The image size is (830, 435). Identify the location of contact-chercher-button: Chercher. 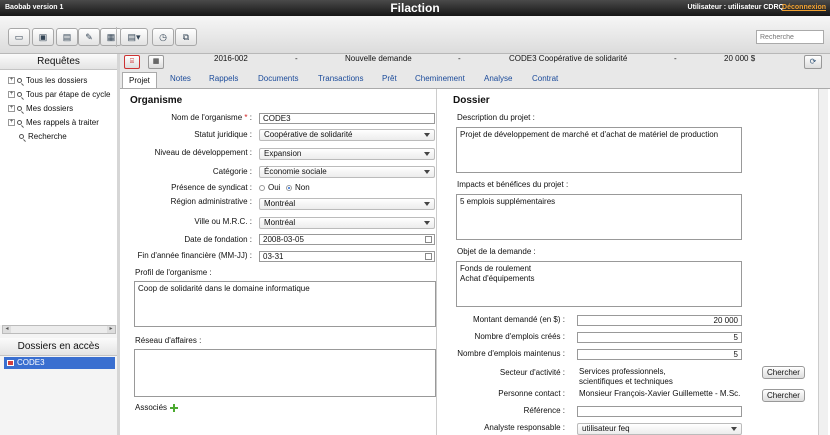
(783, 395).